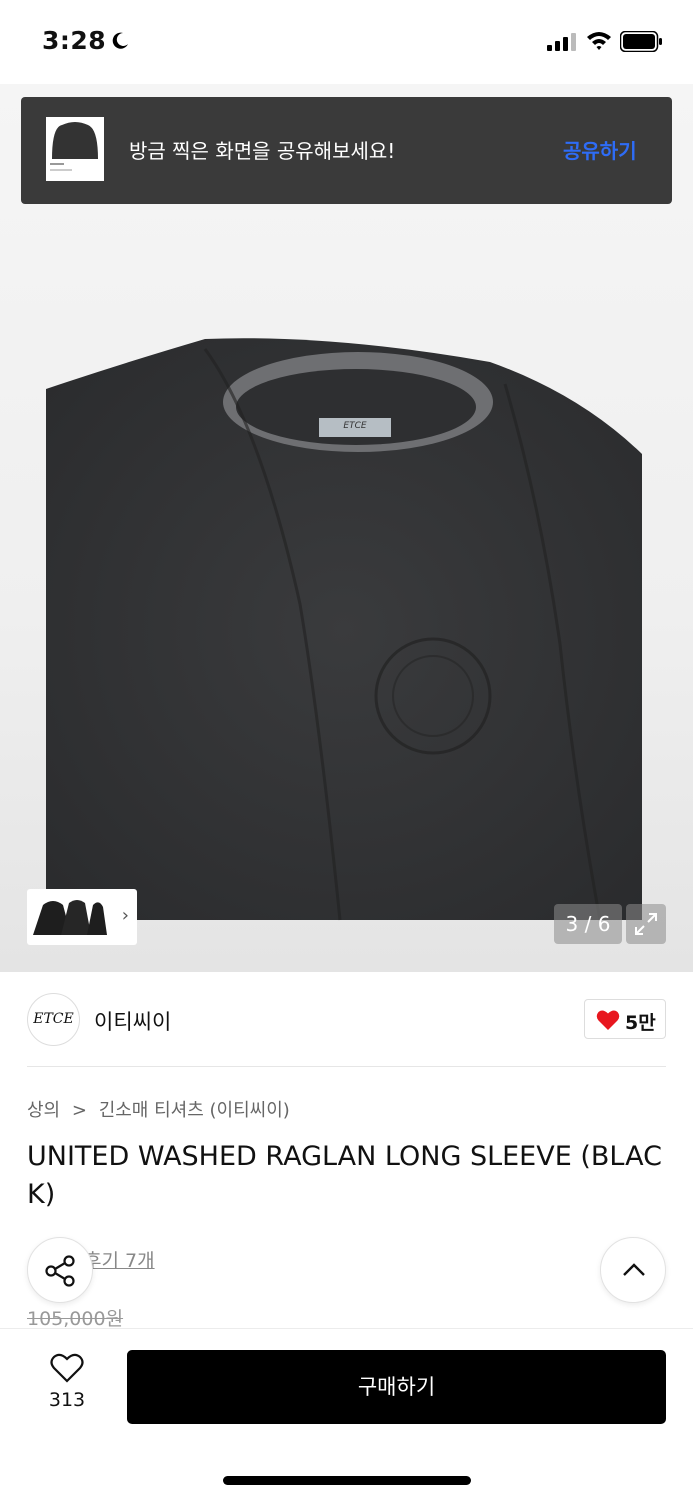 This screenshot has width=693, height=1500. What do you see at coordinates (194, 1110) in the screenshot?
I see `breadcrumb-subcategory: 긴소매 티셔츠 (이티씨이)` at bounding box center [194, 1110].